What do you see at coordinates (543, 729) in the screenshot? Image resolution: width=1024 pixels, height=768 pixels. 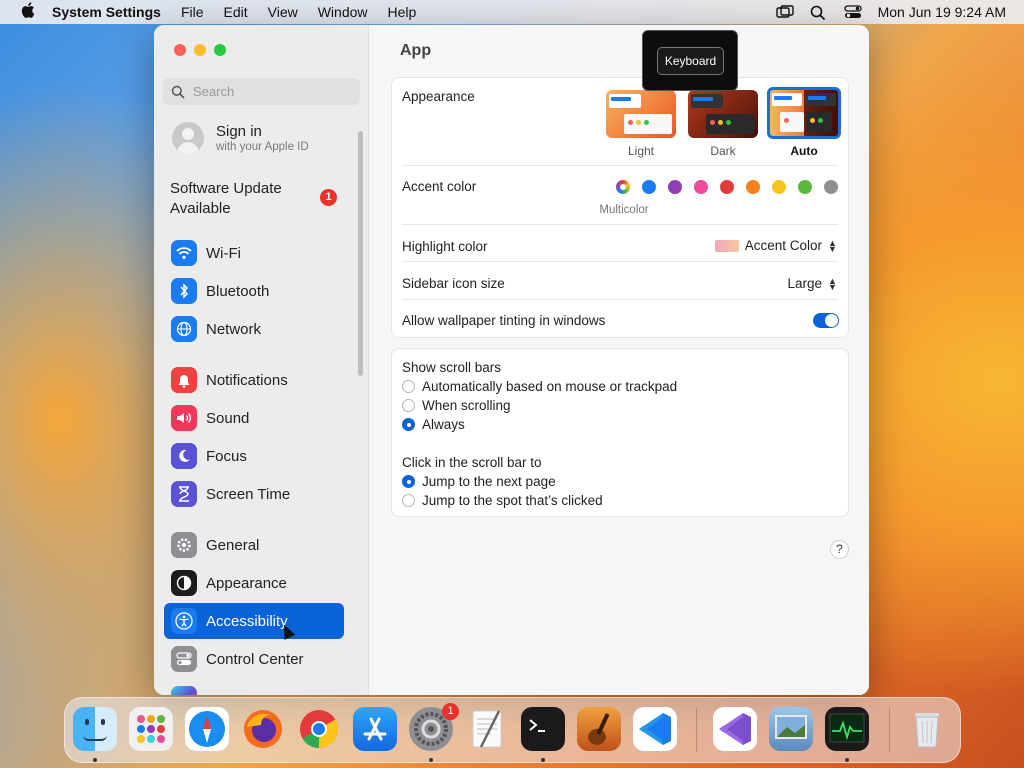 I see `terminal-icon` at bounding box center [543, 729].